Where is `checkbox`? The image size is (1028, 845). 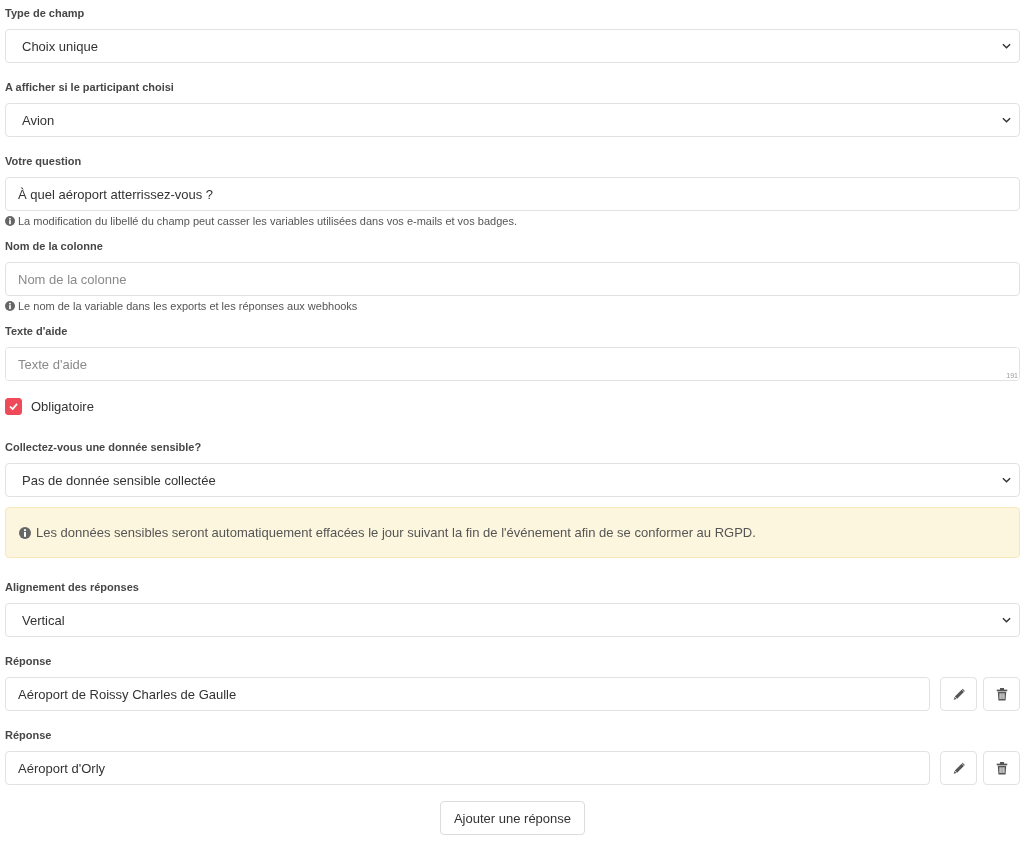
checkbox is located at coordinates (13, 406).